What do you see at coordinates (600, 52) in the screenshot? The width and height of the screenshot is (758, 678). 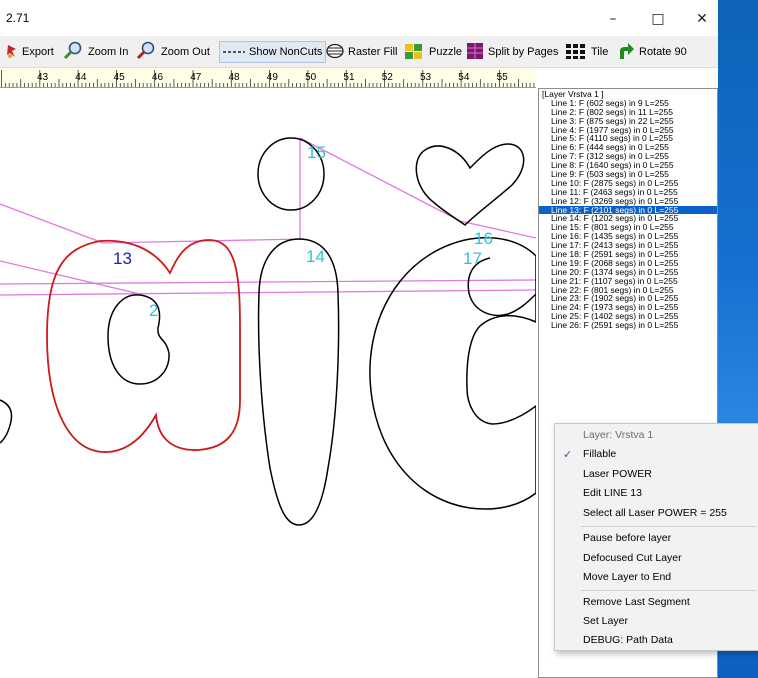 I see `tile-label: Tile` at bounding box center [600, 52].